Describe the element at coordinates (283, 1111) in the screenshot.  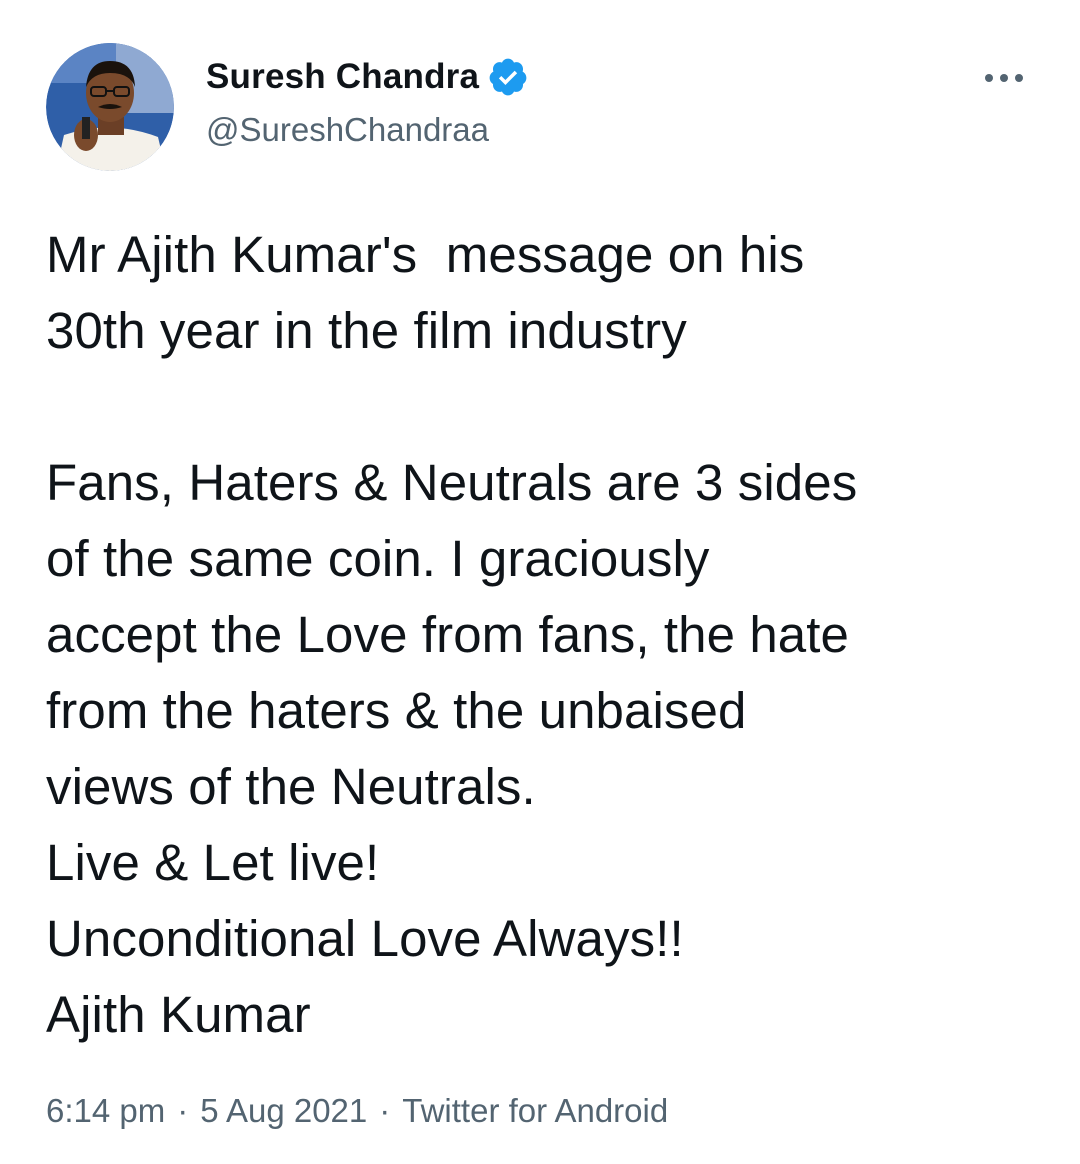
I see `tweet-date: 5 Aug 2021` at that location.